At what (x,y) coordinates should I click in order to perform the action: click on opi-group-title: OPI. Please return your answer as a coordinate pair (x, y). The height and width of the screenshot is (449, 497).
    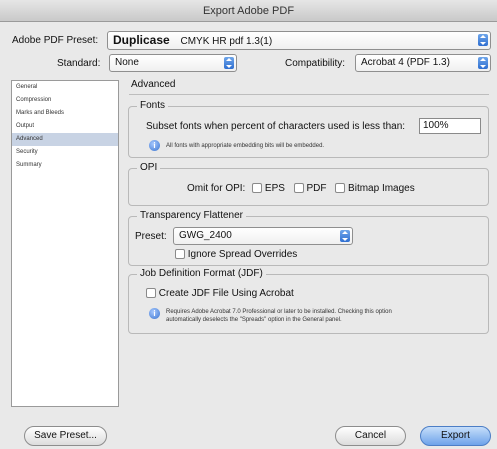
    Looking at the image, I should click on (149, 167).